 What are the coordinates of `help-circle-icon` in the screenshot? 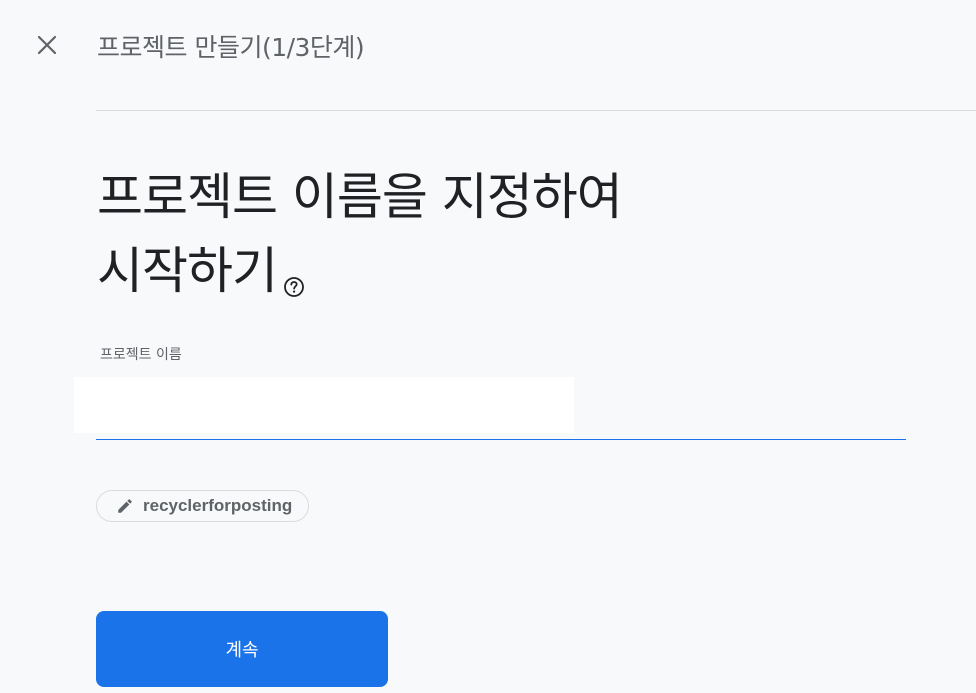 It's located at (294, 270).